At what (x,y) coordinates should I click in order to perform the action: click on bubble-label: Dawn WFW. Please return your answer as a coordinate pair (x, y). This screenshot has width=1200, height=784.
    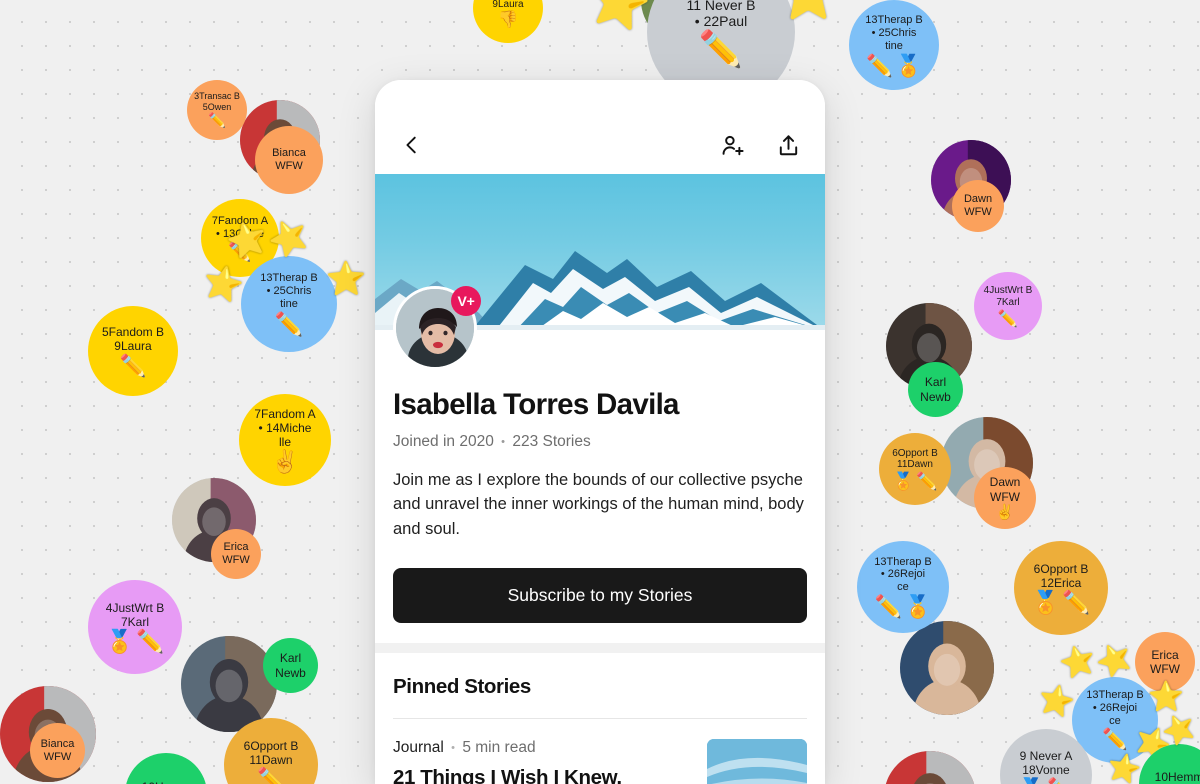
    Looking at the image, I should click on (978, 205).